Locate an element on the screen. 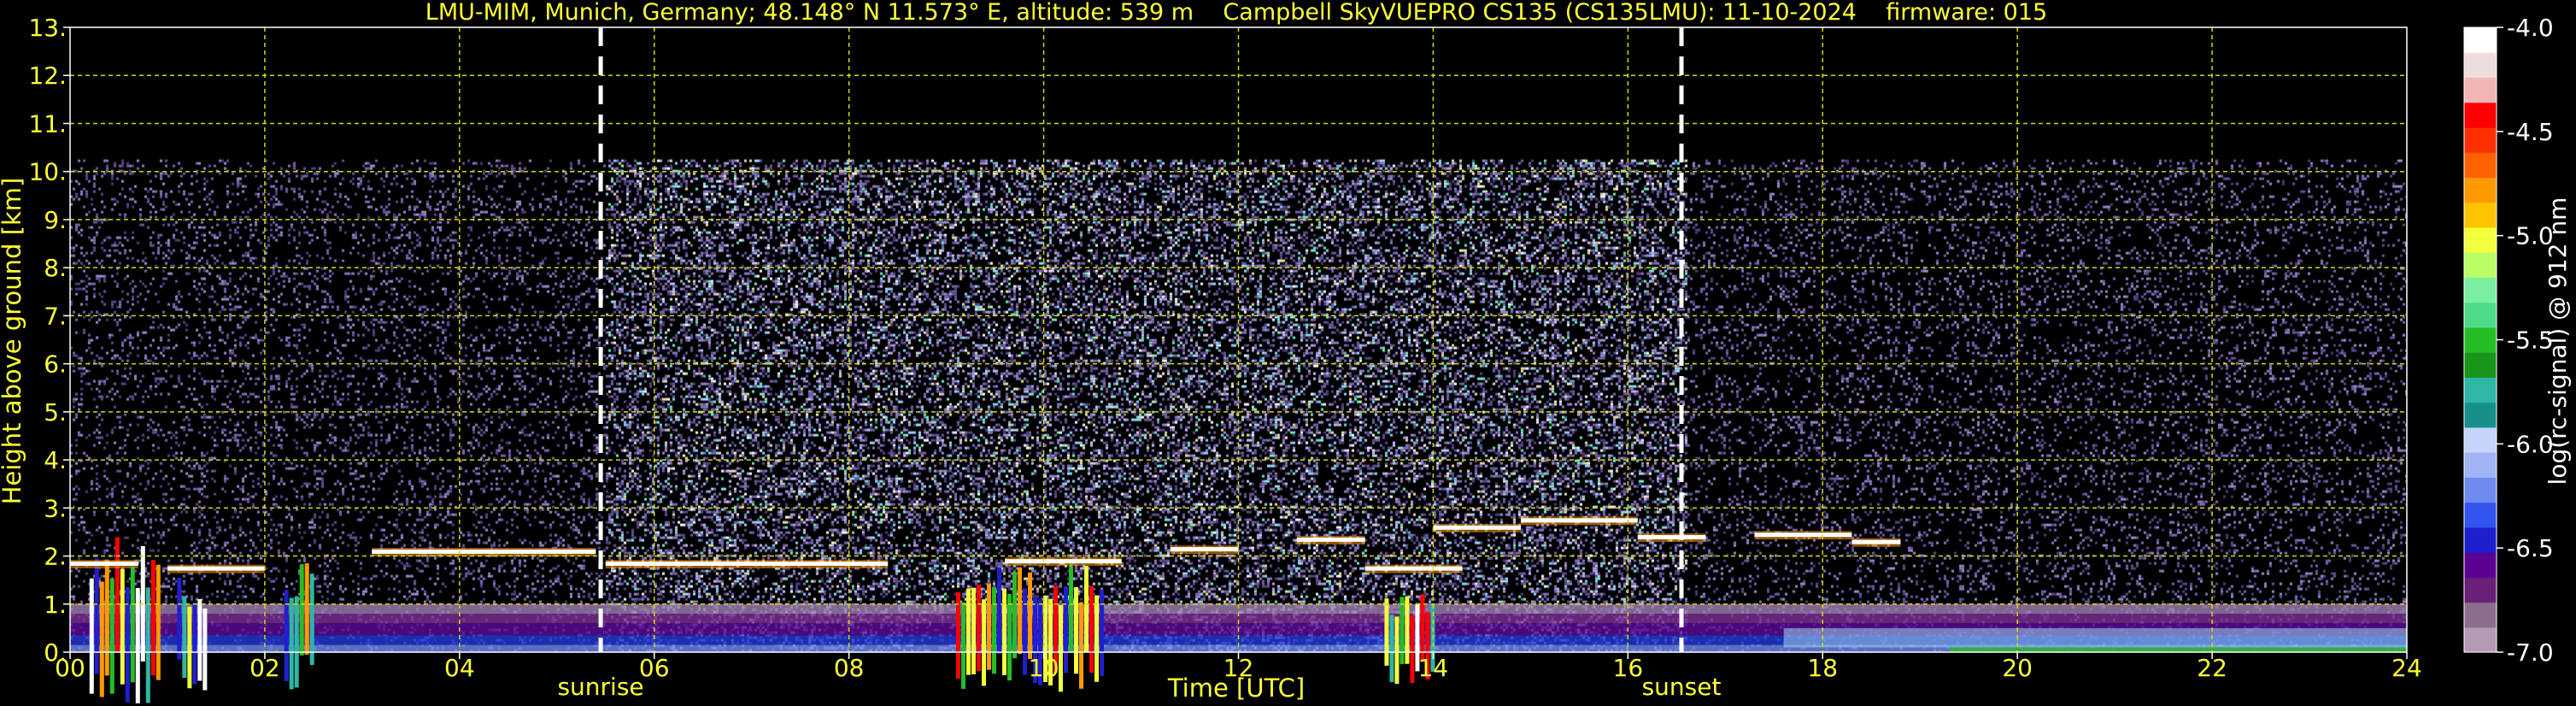 This screenshot has height=706, width=2576. marker-label-sunset: sunset is located at coordinates (1682, 687).